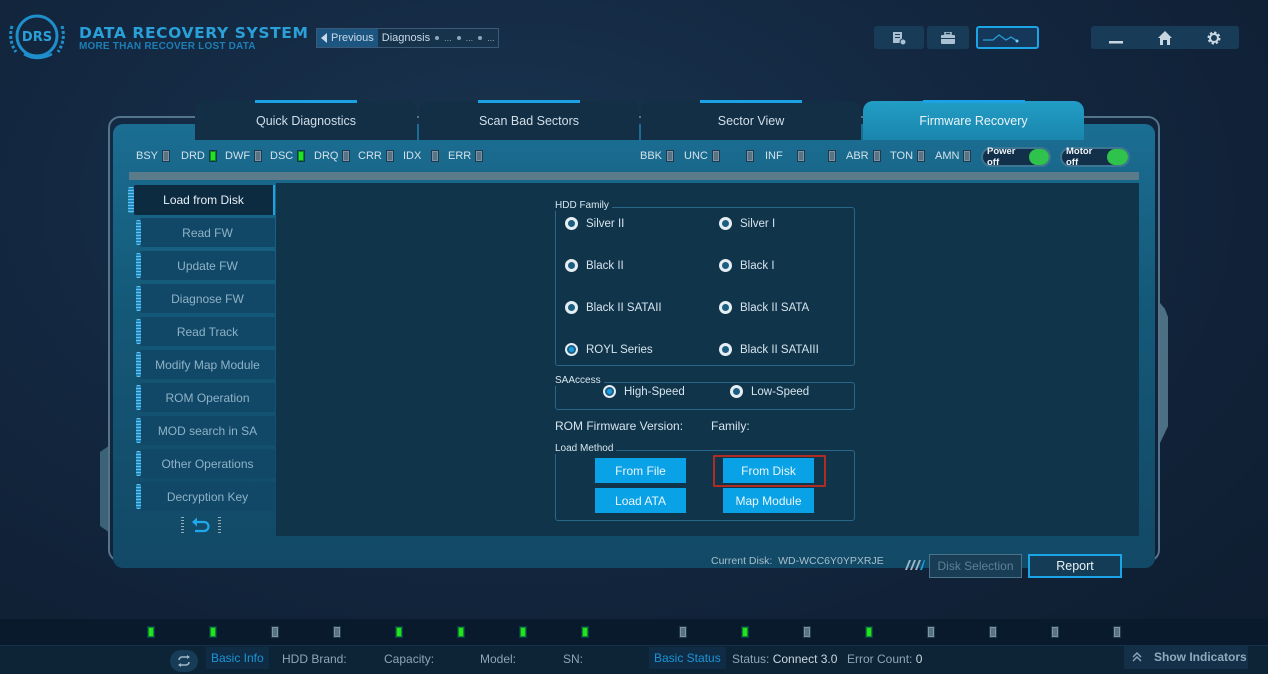  I want to click on radio-royl-series: ROYL Series, so click(609, 349).